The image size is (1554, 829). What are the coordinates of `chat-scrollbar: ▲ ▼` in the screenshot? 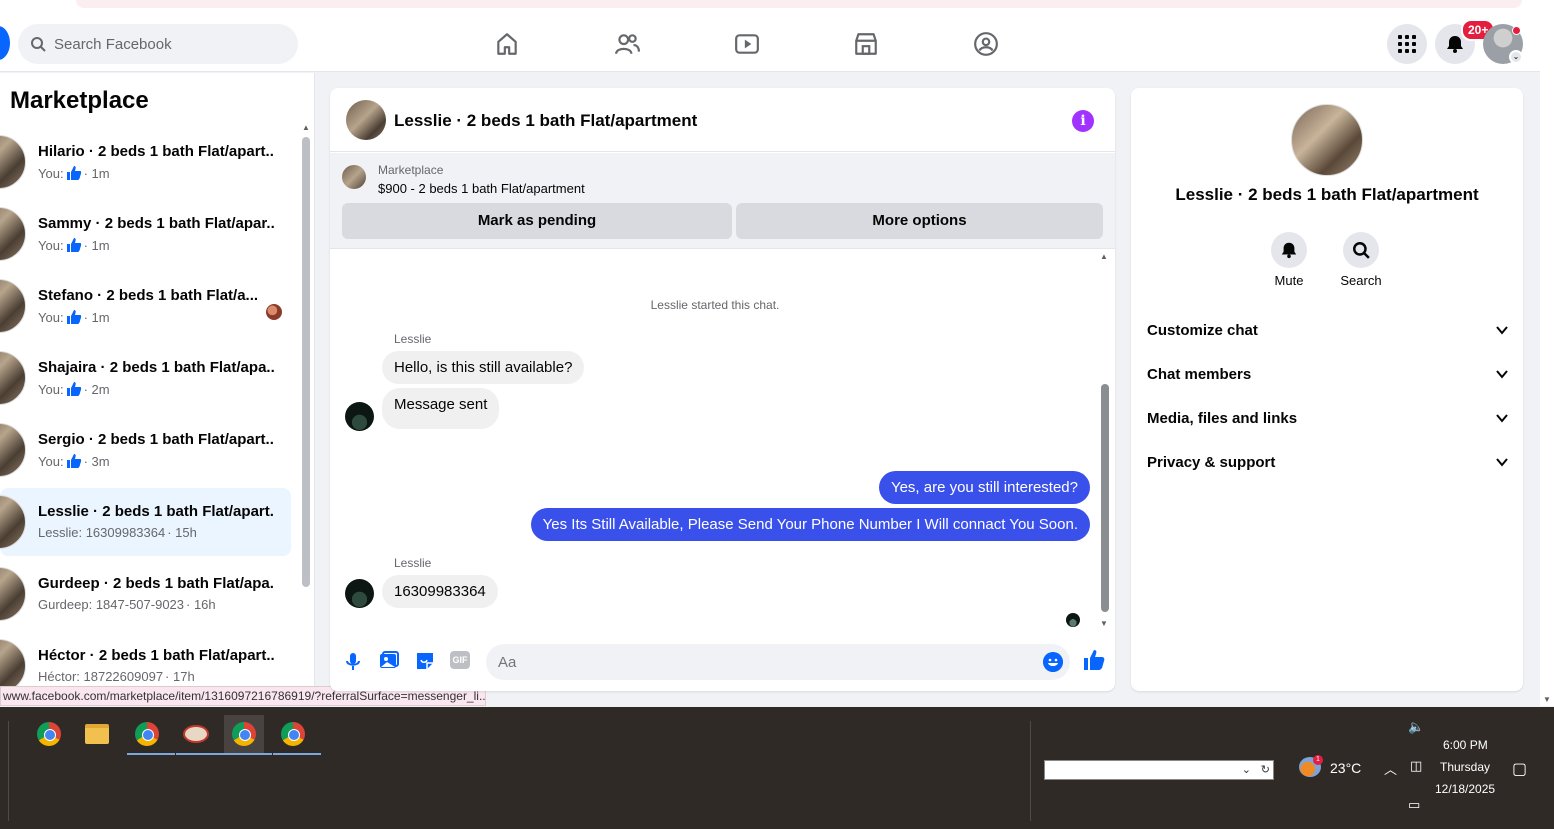 It's located at (1105, 440).